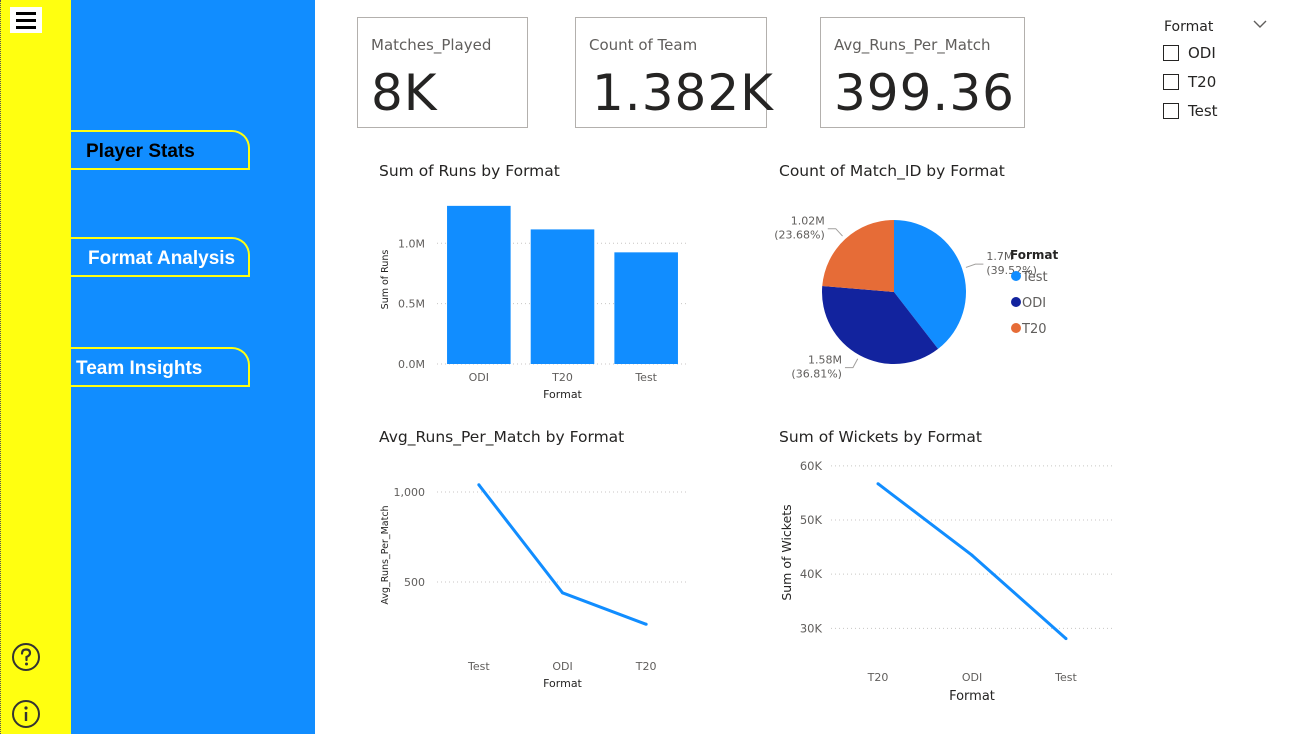 This screenshot has width=1312, height=734. Describe the element at coordinates (385, 280) in the screenshot. I see `y-axis-title: Sum of Runs` at that location.